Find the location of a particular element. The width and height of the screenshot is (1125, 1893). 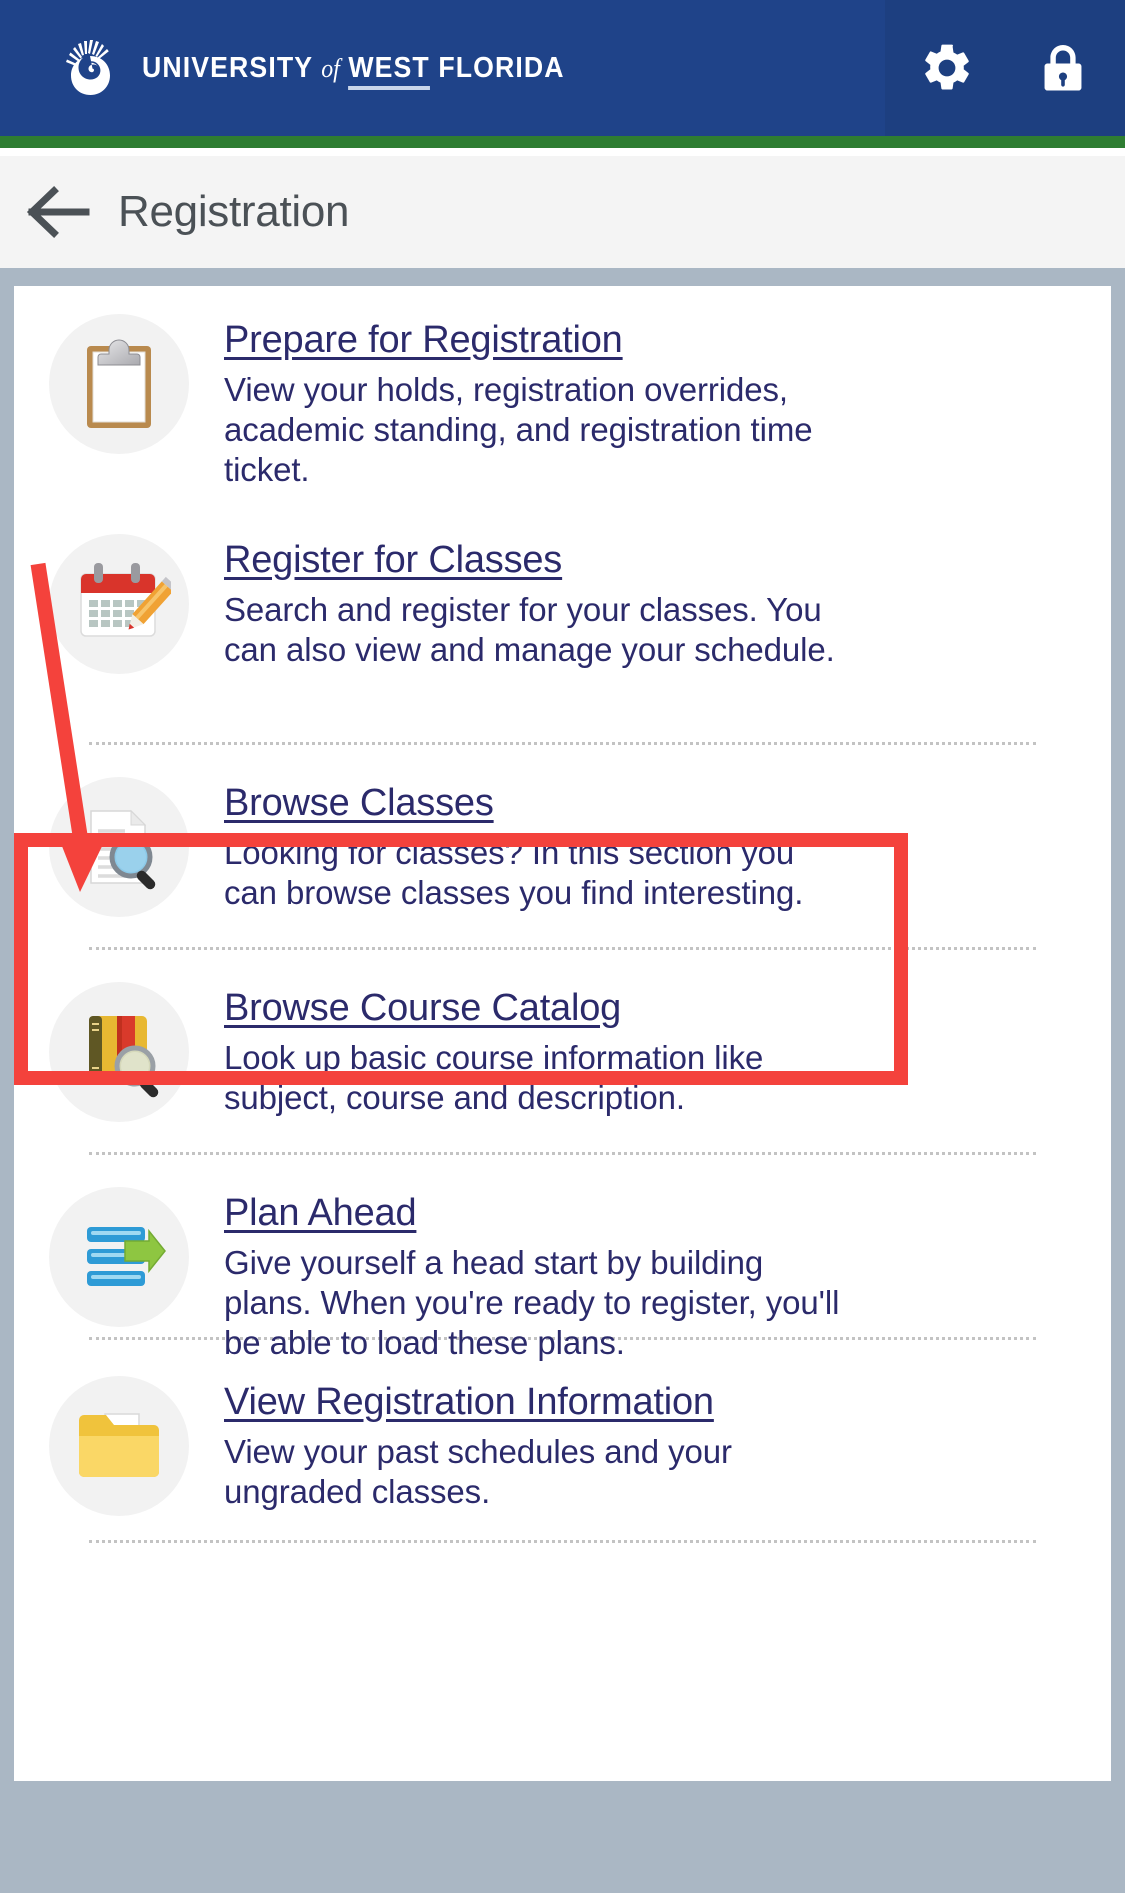

link-prepare-for-registration: Prepare for Registration is located at coordinates (423, 340).